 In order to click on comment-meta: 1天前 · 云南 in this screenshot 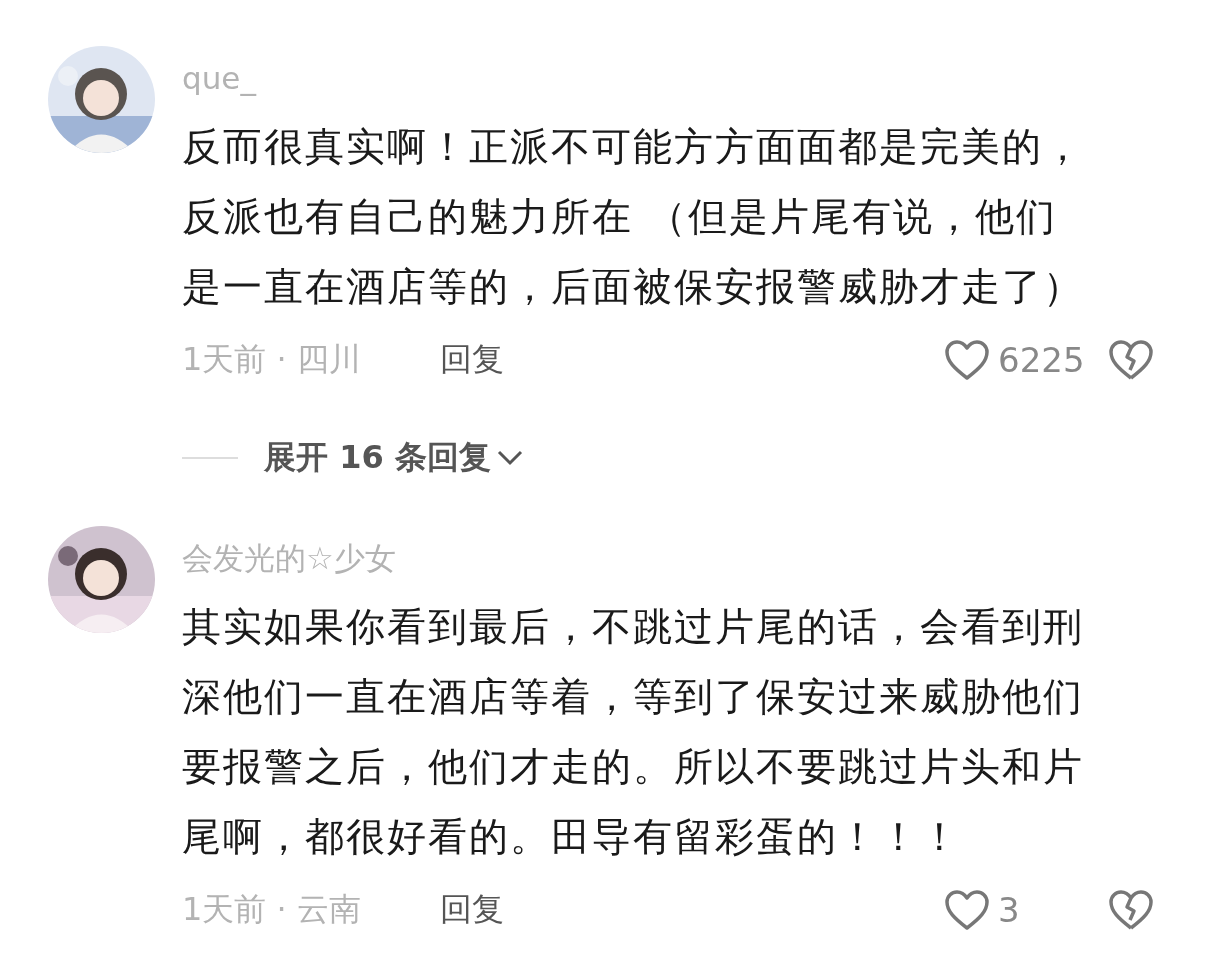, I will do `click(272, 909)`.